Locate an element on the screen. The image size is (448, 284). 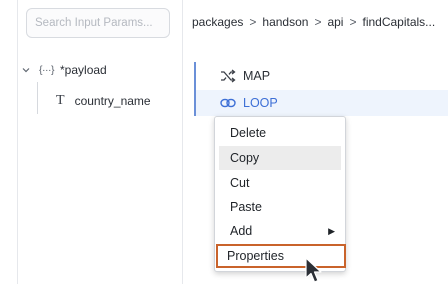
loop-icon is located at coordinates (228, 103).